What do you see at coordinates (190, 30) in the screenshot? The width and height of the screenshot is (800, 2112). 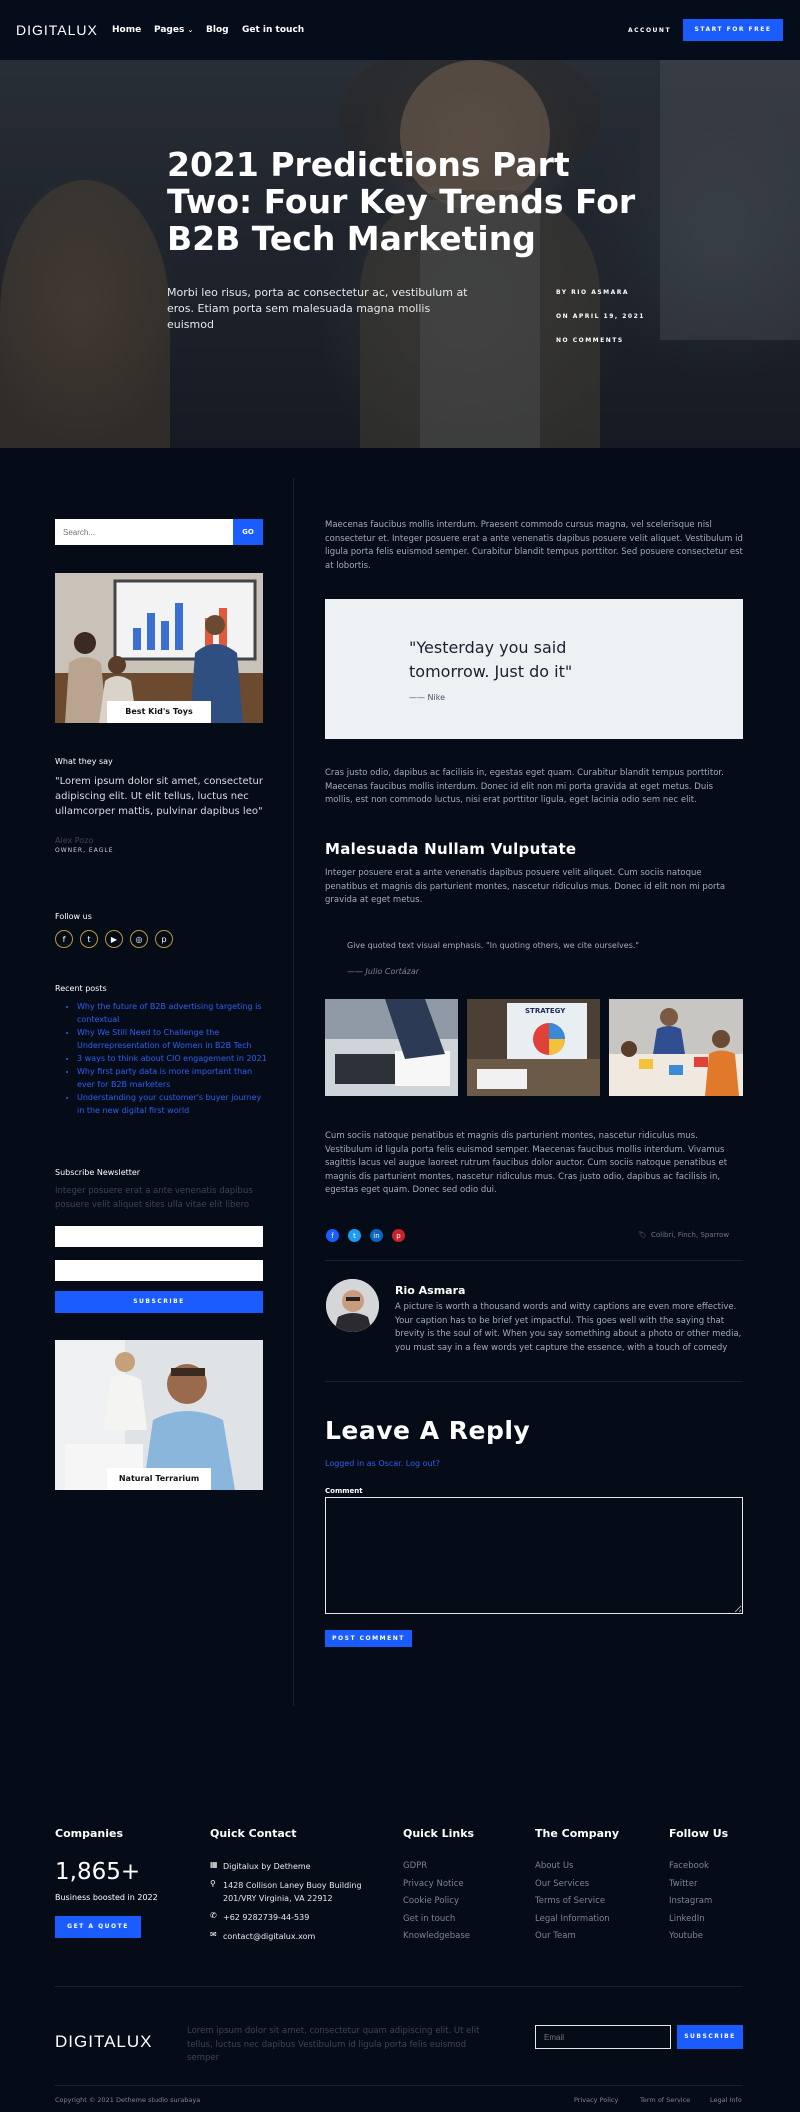 I see `chevron-down-icon: ⌄` at bounding box center [190, 30].